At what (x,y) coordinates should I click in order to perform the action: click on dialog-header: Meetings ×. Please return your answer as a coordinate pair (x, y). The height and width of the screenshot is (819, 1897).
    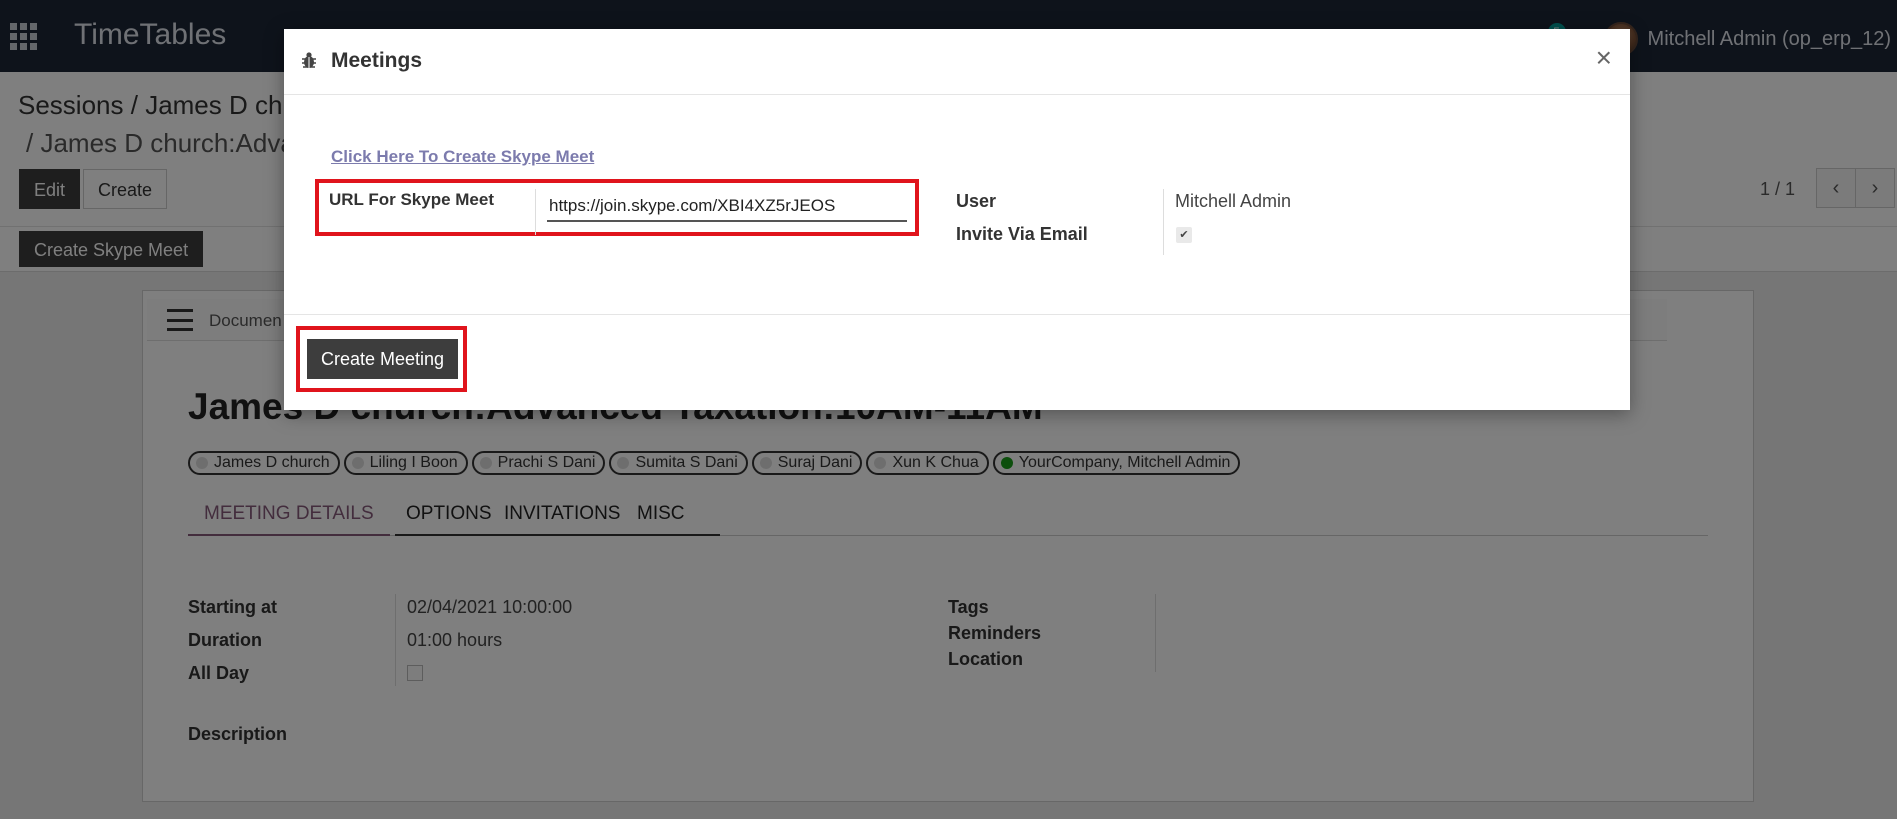
    Looking at the image, I should click on (957, 62).